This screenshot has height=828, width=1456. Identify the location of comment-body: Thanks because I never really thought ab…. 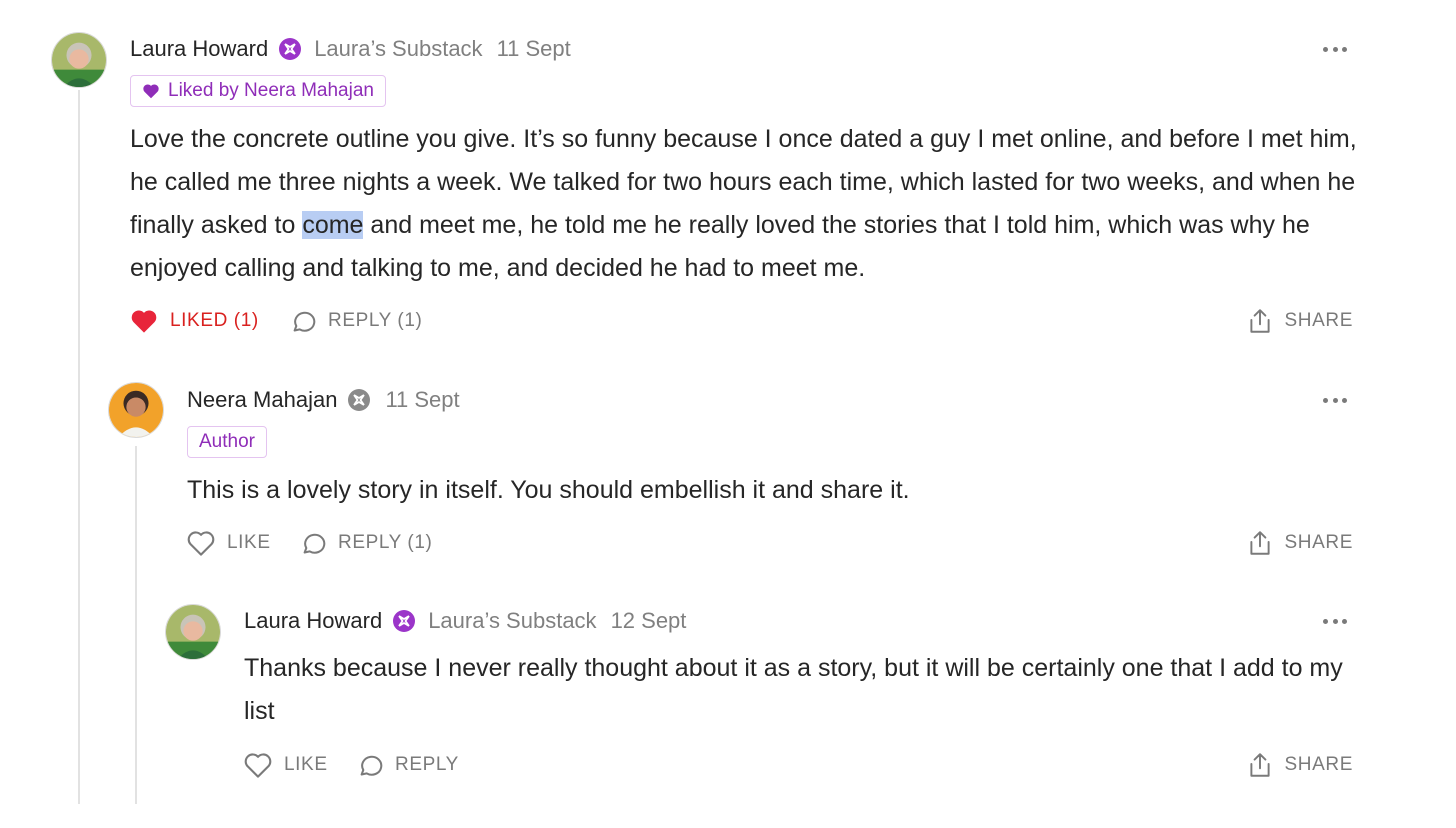
(793, 689).